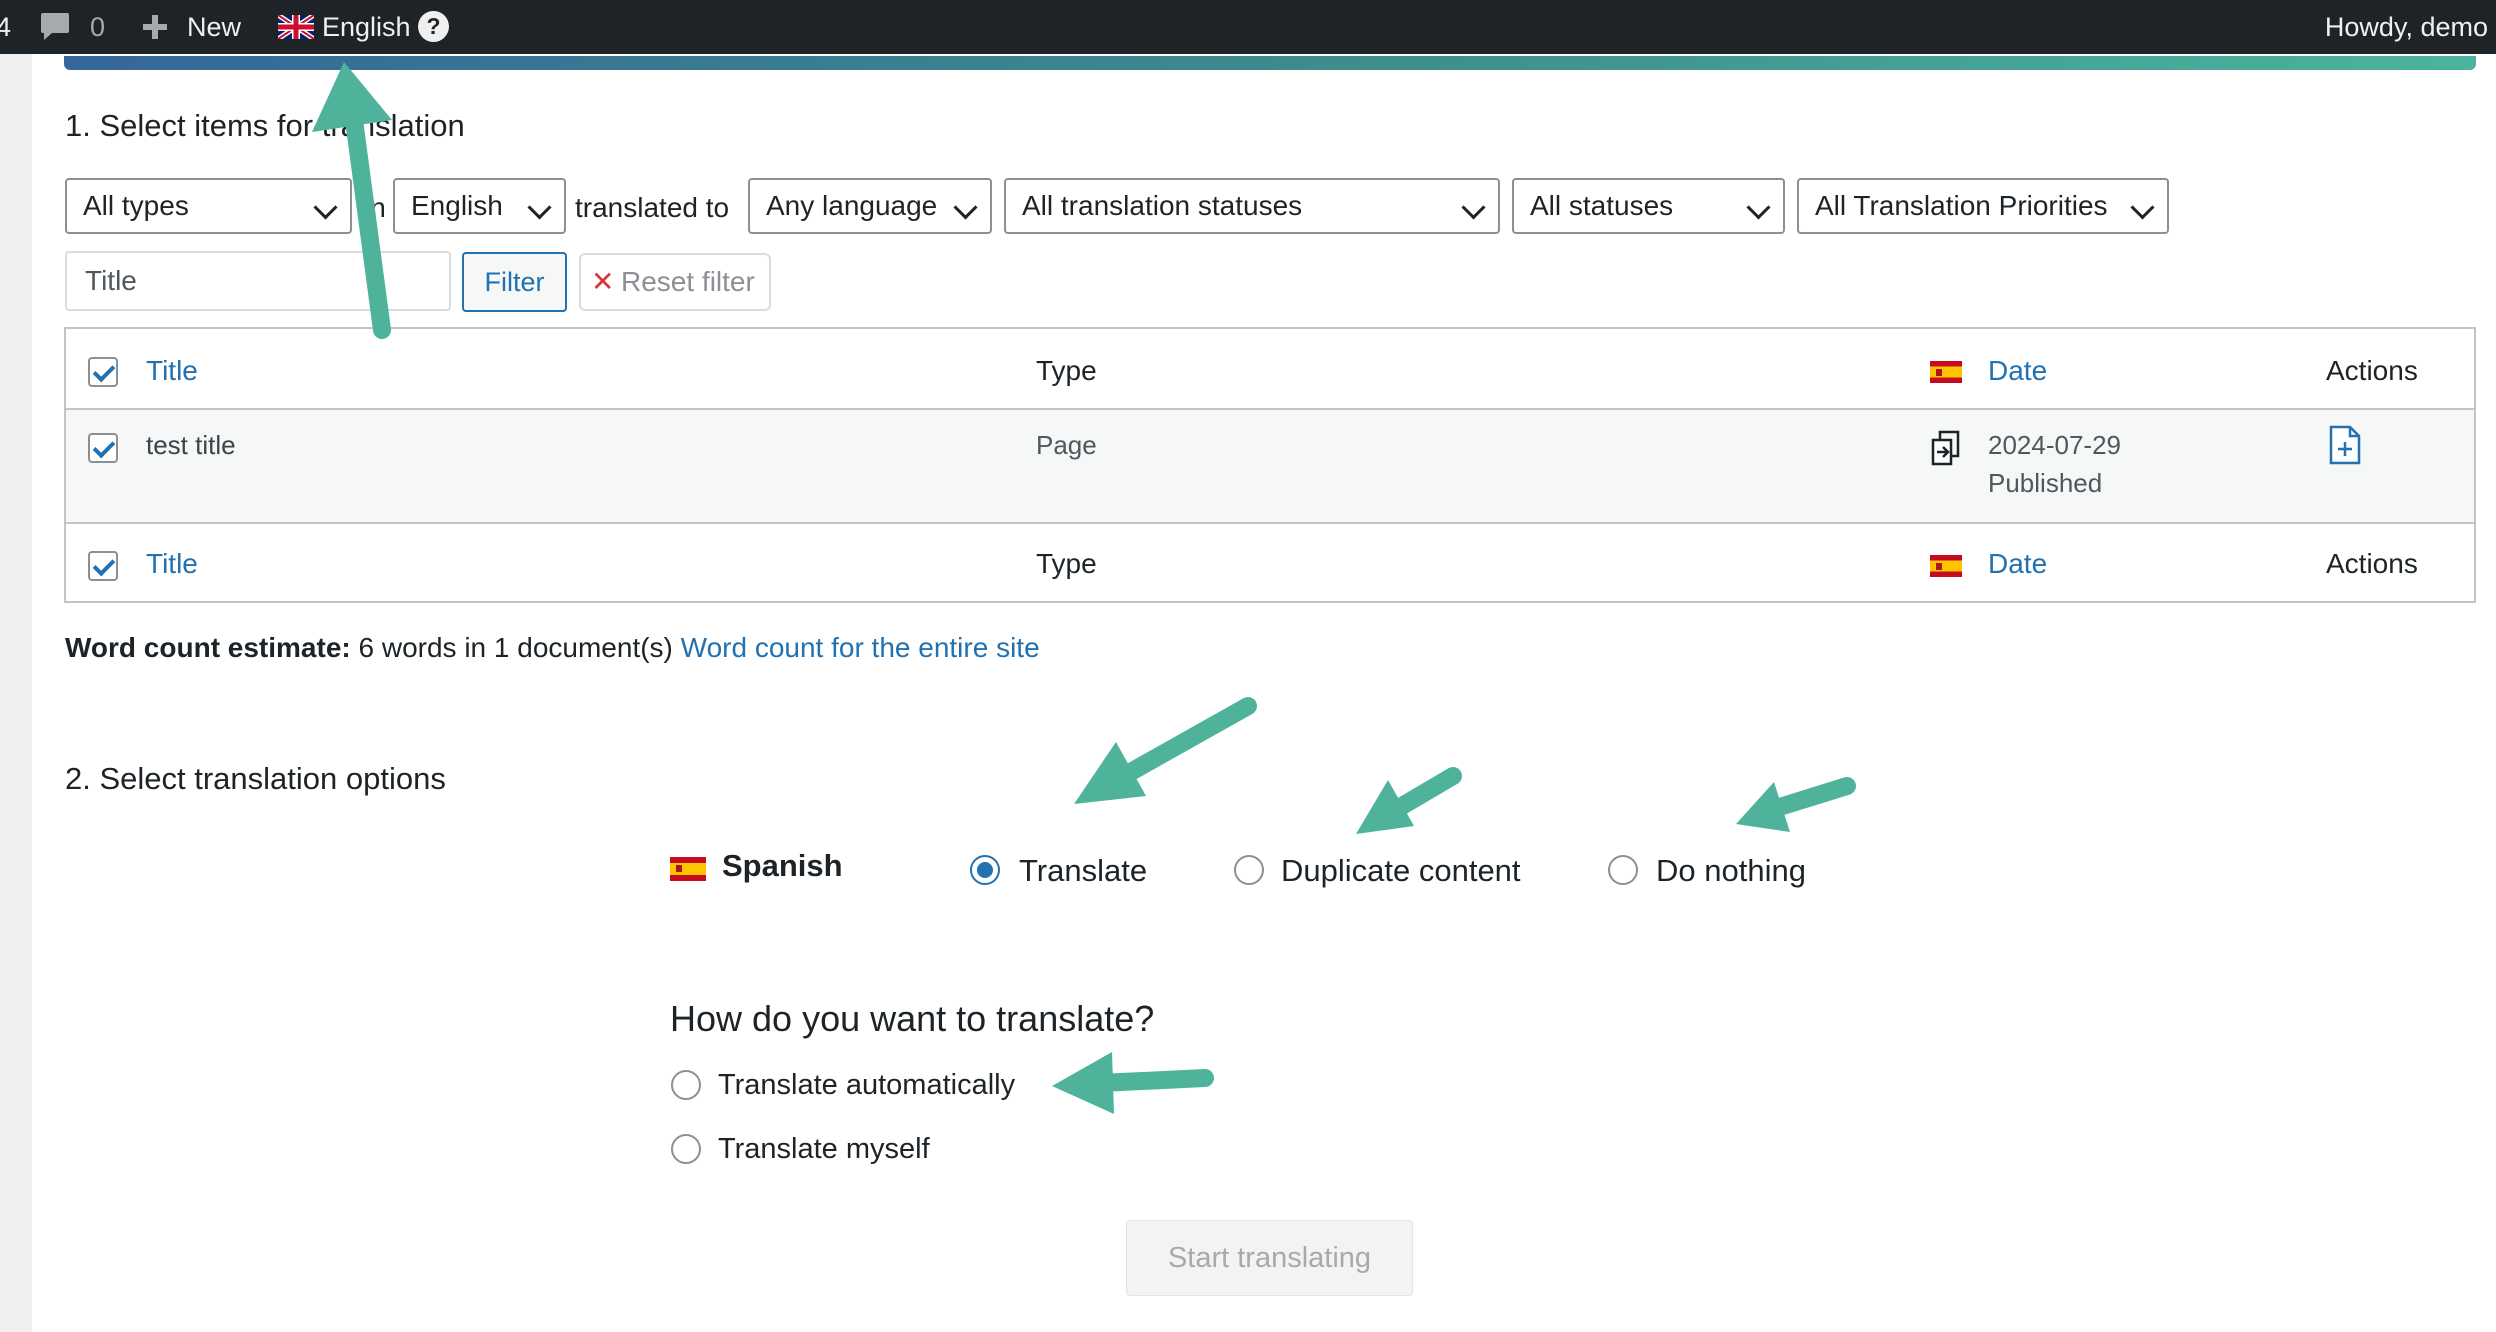 This screenshot has width=2496, height=1332. I want to click on annotation-arrow-translate, so click(1184, 742).